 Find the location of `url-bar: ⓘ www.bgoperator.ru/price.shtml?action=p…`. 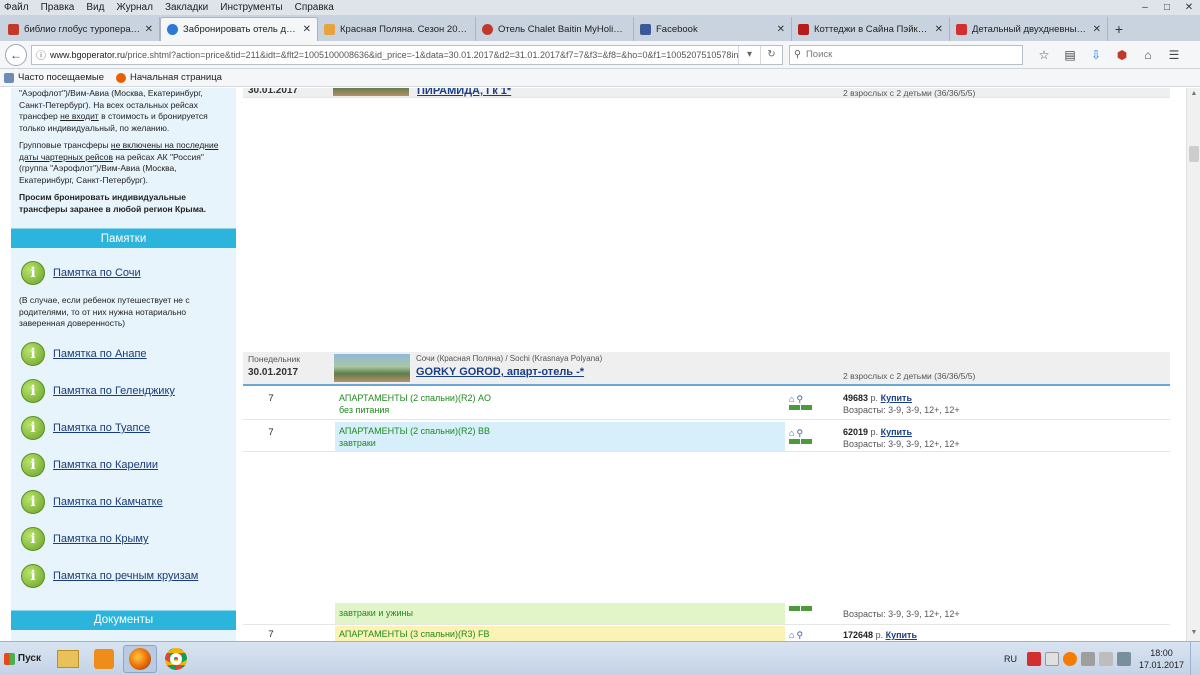

url-bar: ⓘ www.bgoperator.ru/price.shtml?action=p… is located at coordinates (407, 54).